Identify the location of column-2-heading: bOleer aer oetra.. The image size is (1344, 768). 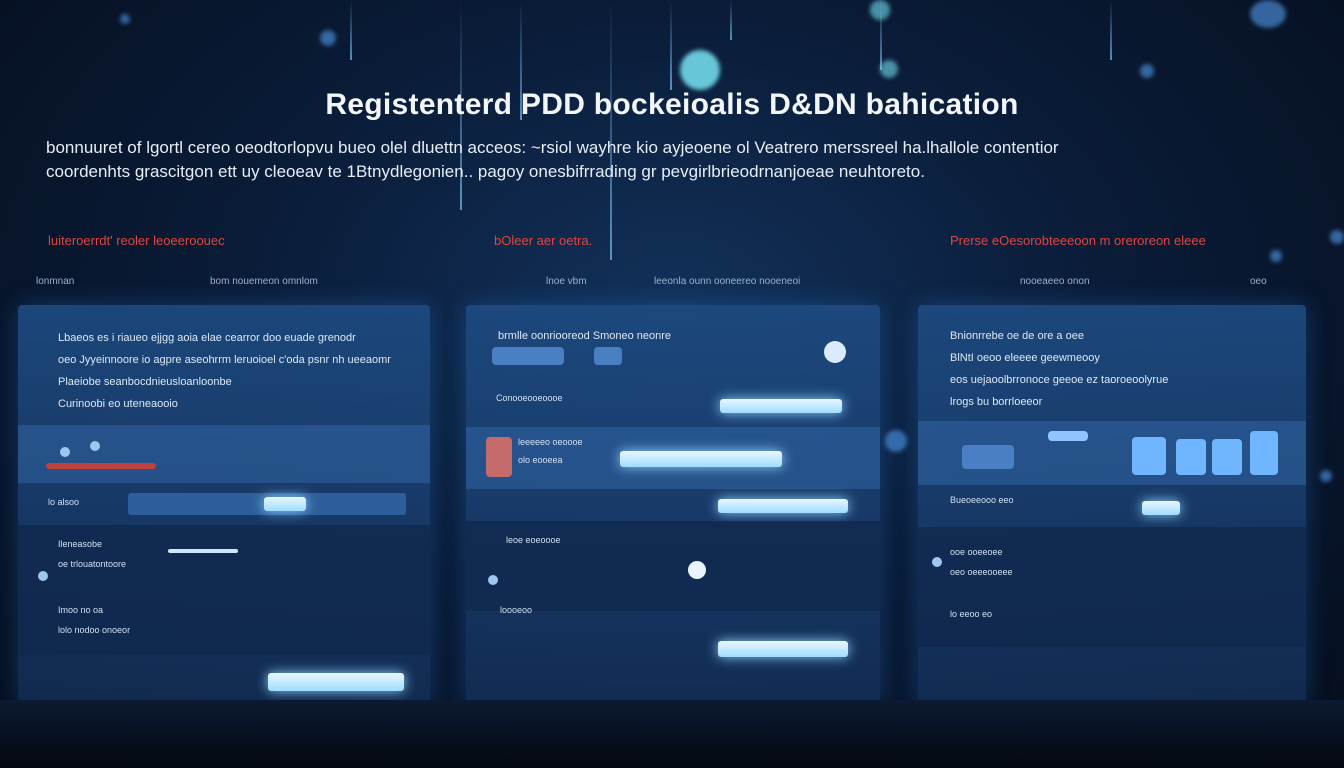
(543, 240).